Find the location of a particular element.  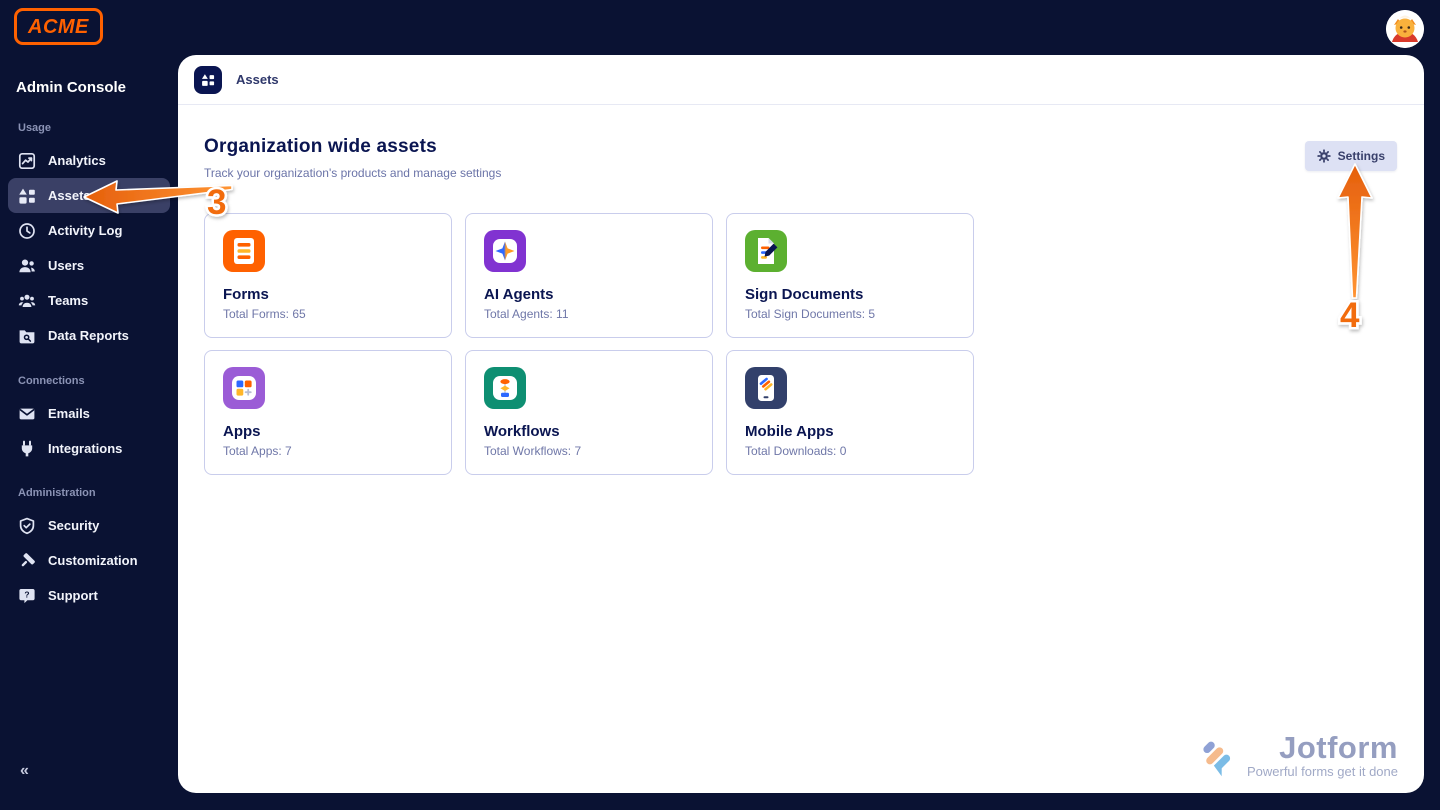

sign-documents-icon is located at coordinates (766, 251).